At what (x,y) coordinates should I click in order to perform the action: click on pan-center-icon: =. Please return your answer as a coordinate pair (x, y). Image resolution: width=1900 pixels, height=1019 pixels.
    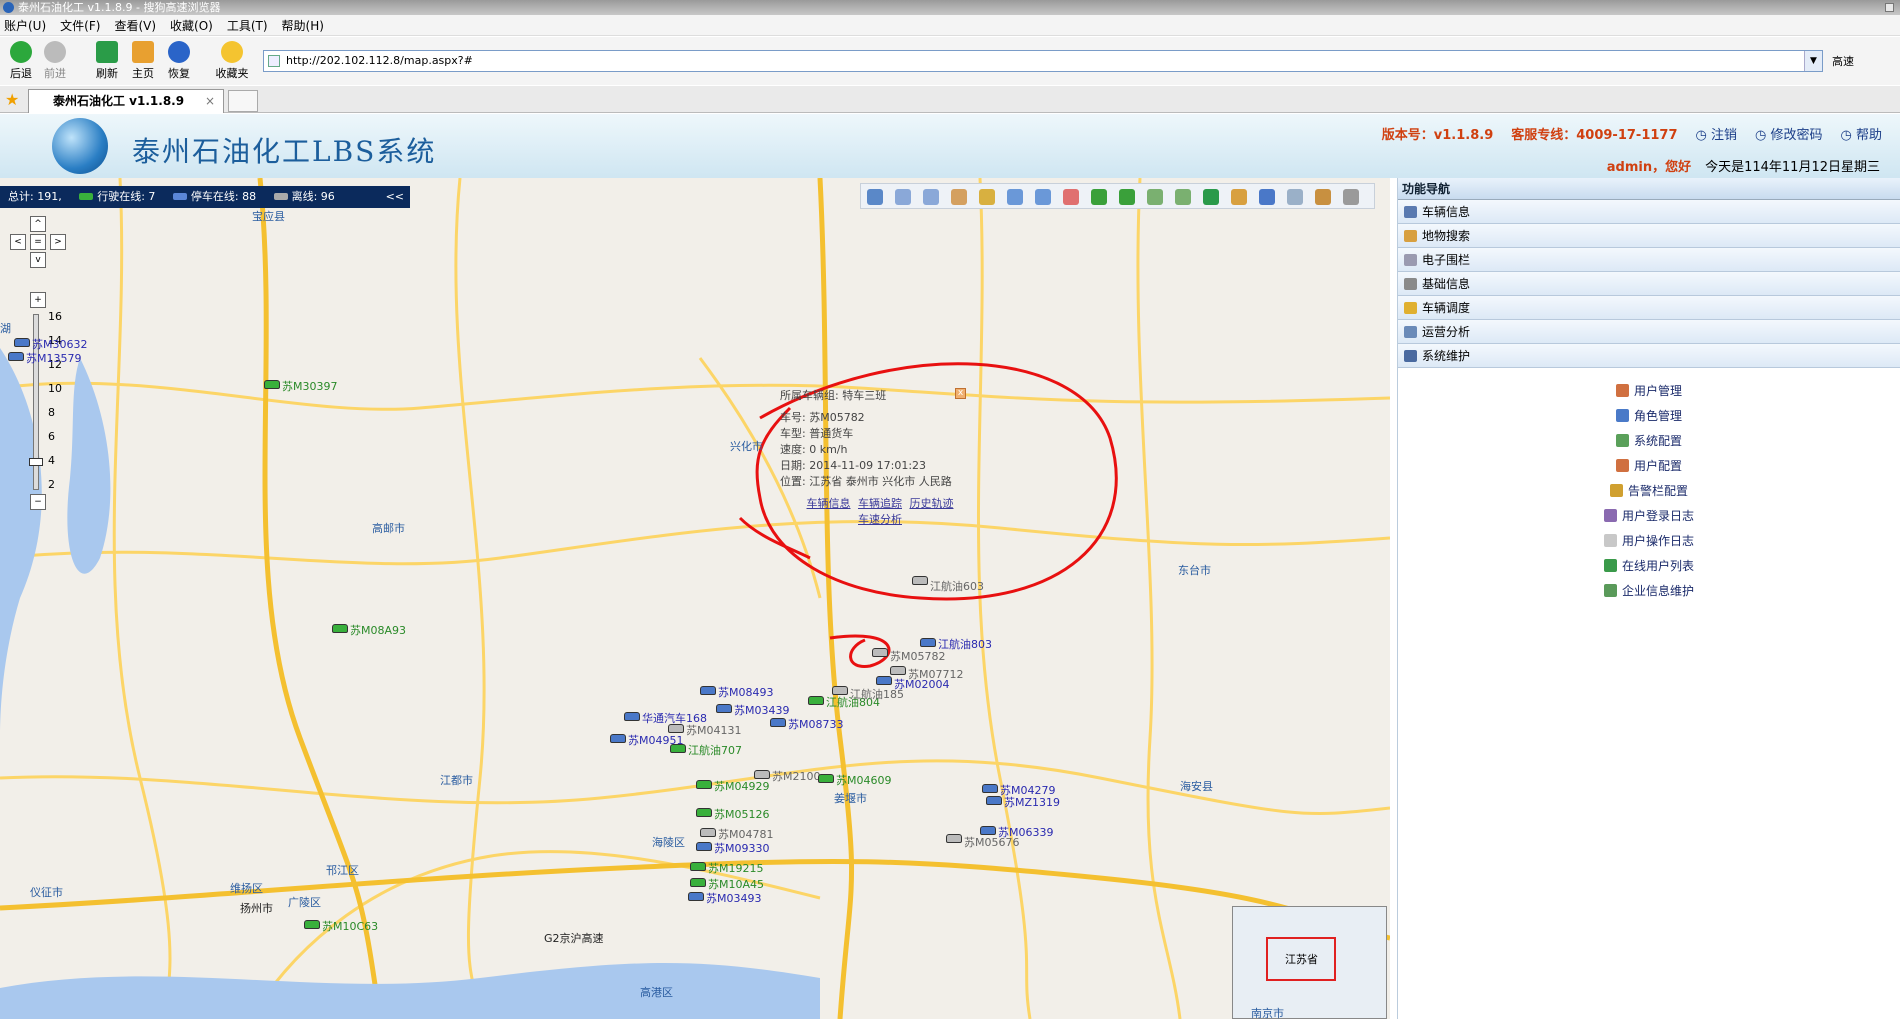
    Looking at the image, I should click on (38, 242).